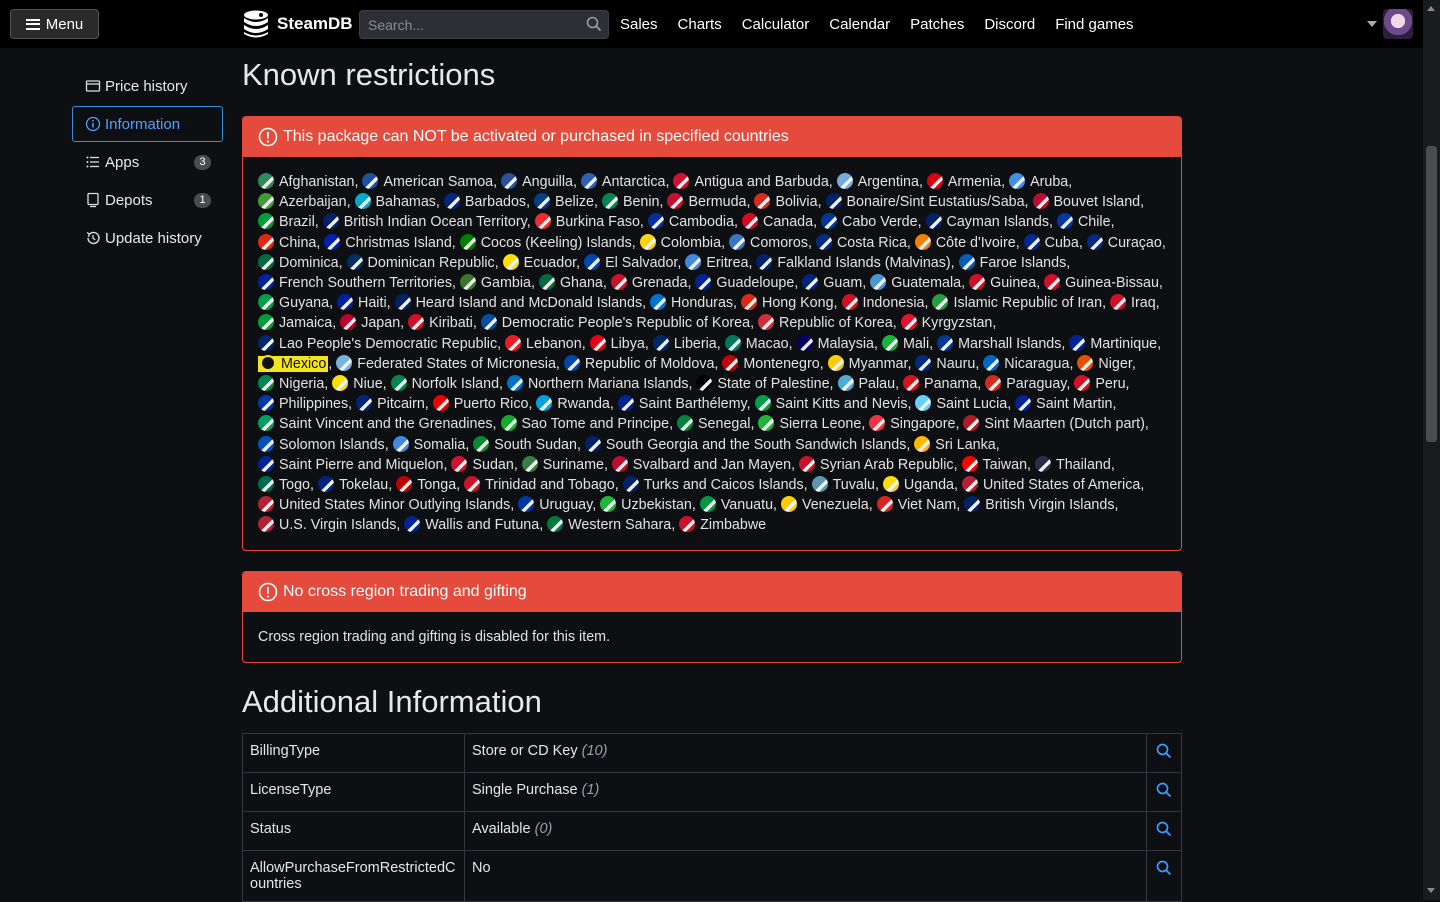  I want to click on country-name: Paraguay, so click(1036, 384).